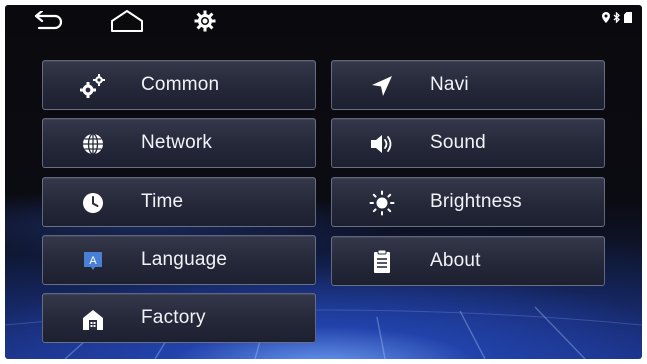  I want to click on factory-home-icon, so click(93, 320).